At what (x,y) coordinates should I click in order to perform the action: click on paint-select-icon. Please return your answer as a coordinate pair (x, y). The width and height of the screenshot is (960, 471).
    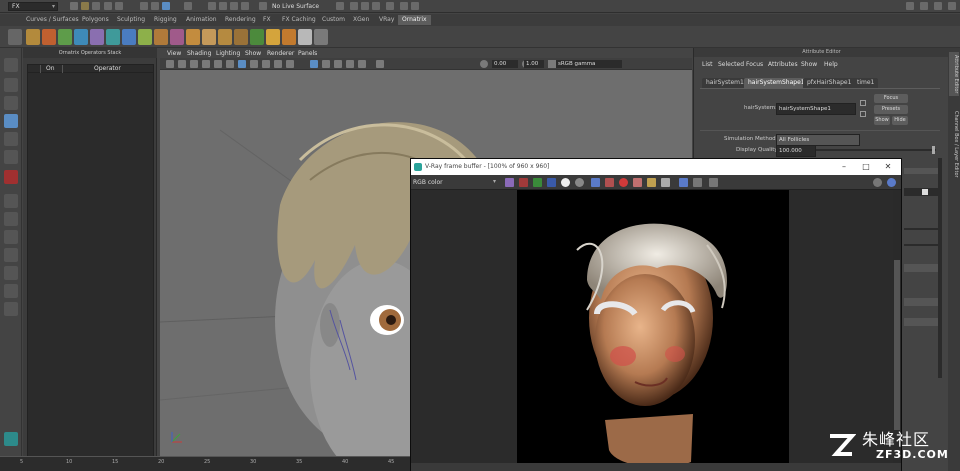
    Looking at the image, I should click on (11, 103).